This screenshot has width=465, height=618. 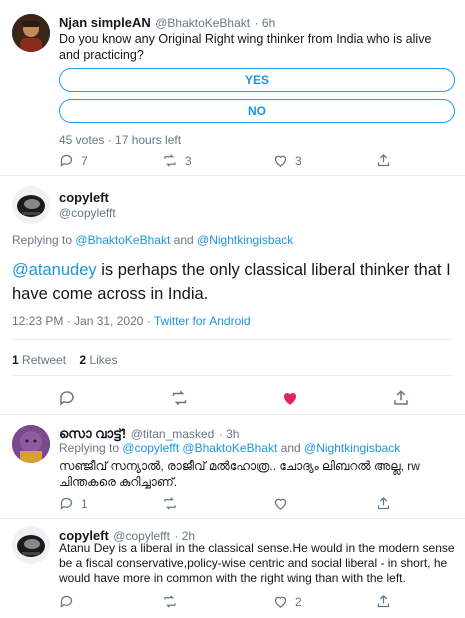 What do you see at coordinates (84, 197) in the screenshot?
I see `author-name: copyleft` at bounding box center [84, 197].